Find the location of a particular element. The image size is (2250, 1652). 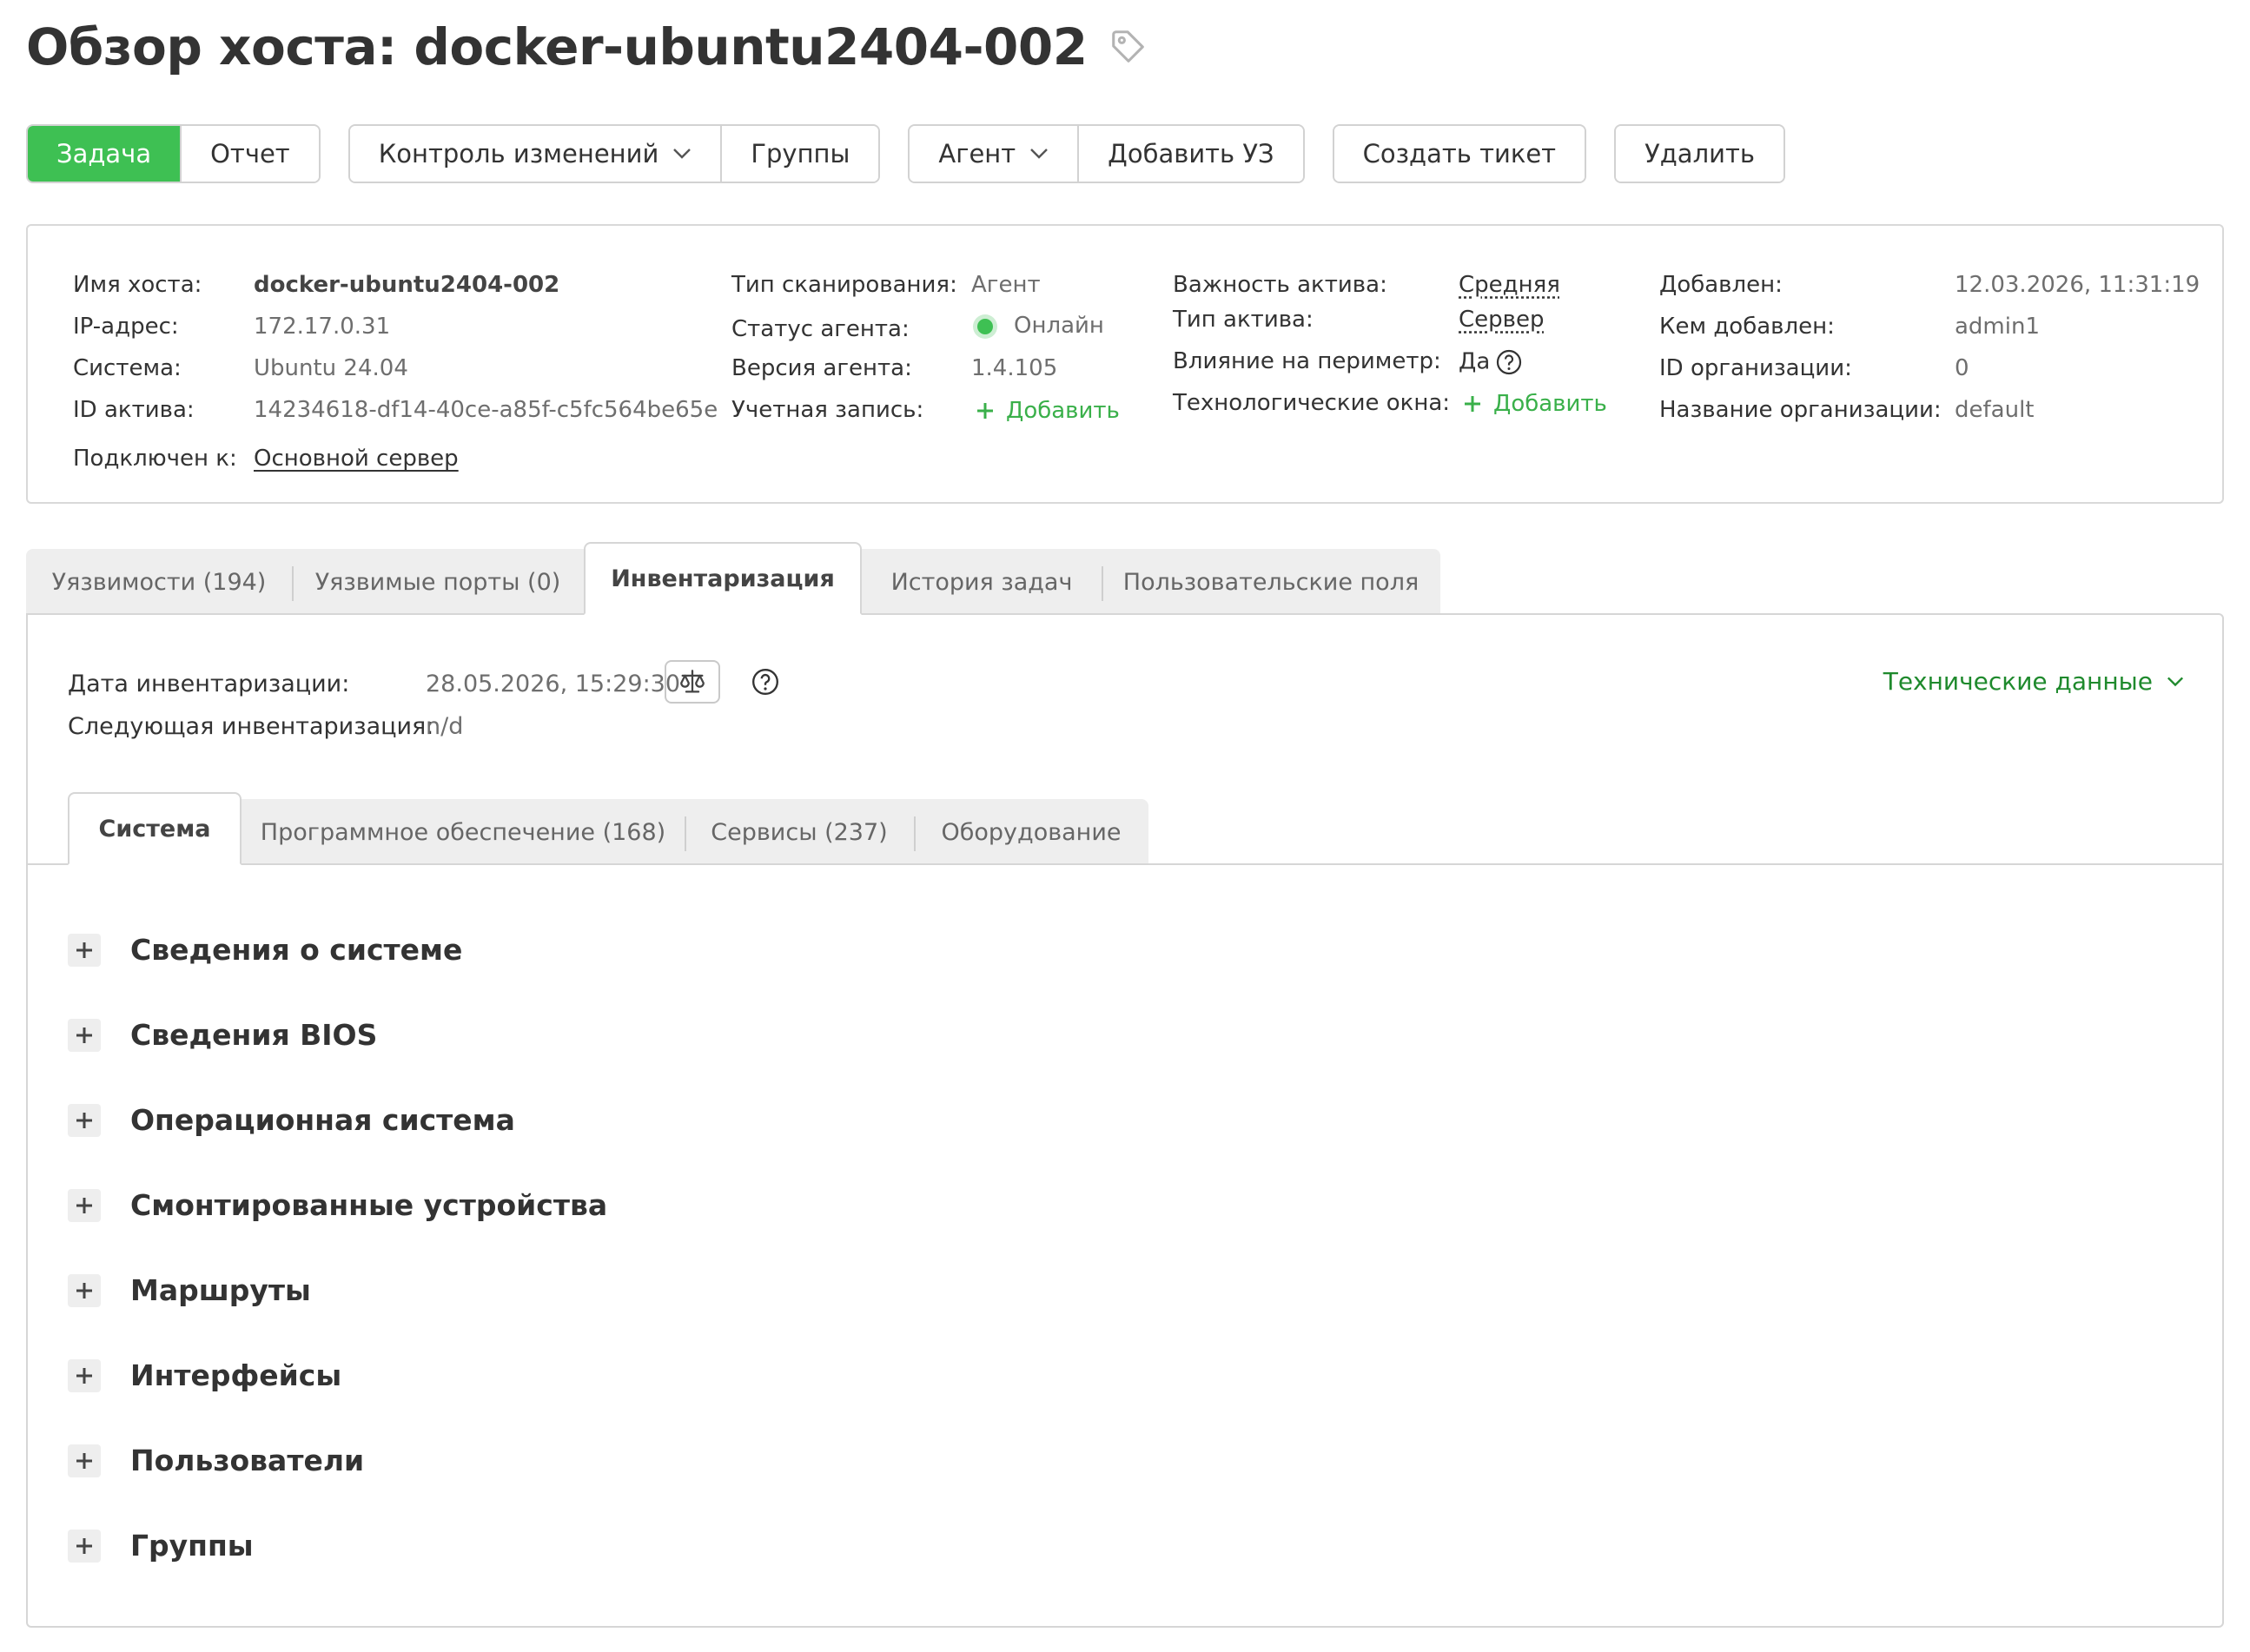

add-account-label: Добавить is located at coordinates (1063, 411).